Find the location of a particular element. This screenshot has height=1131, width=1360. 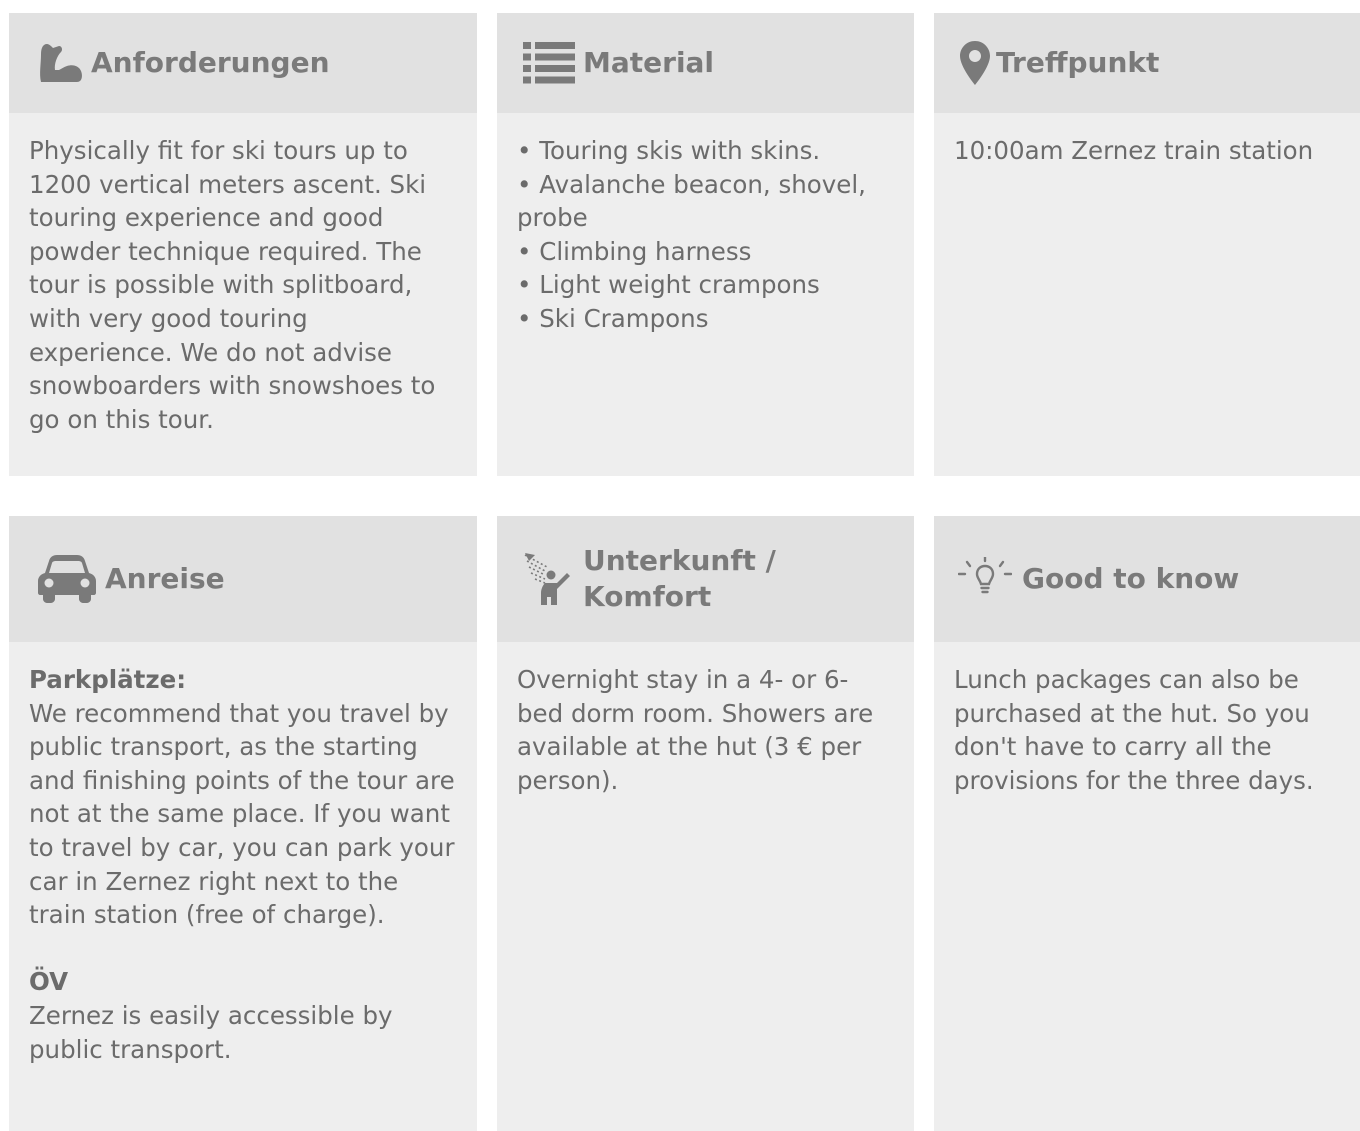

card-title: Good to know is located at coordinates (1131, 578).